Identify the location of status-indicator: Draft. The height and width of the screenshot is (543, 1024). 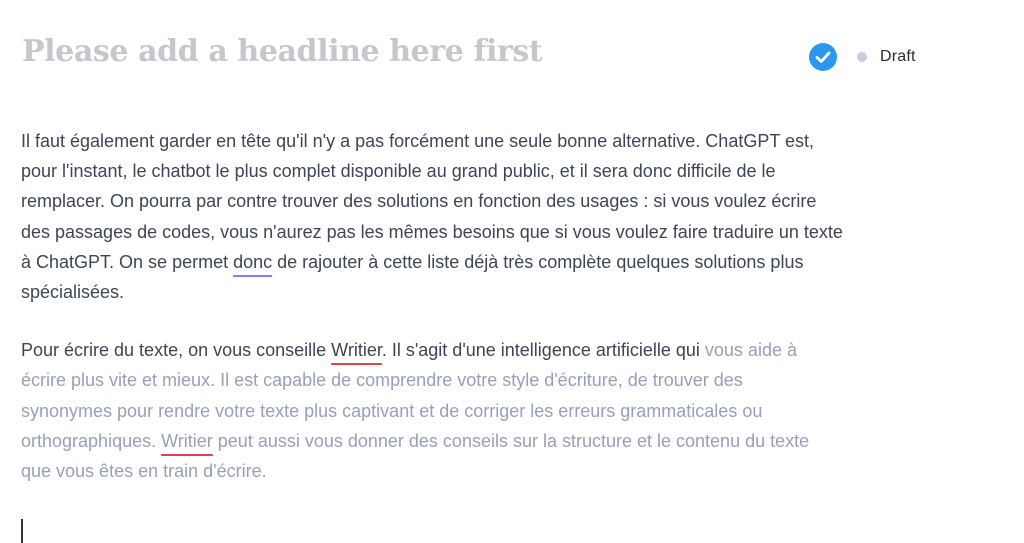
(862, 57).